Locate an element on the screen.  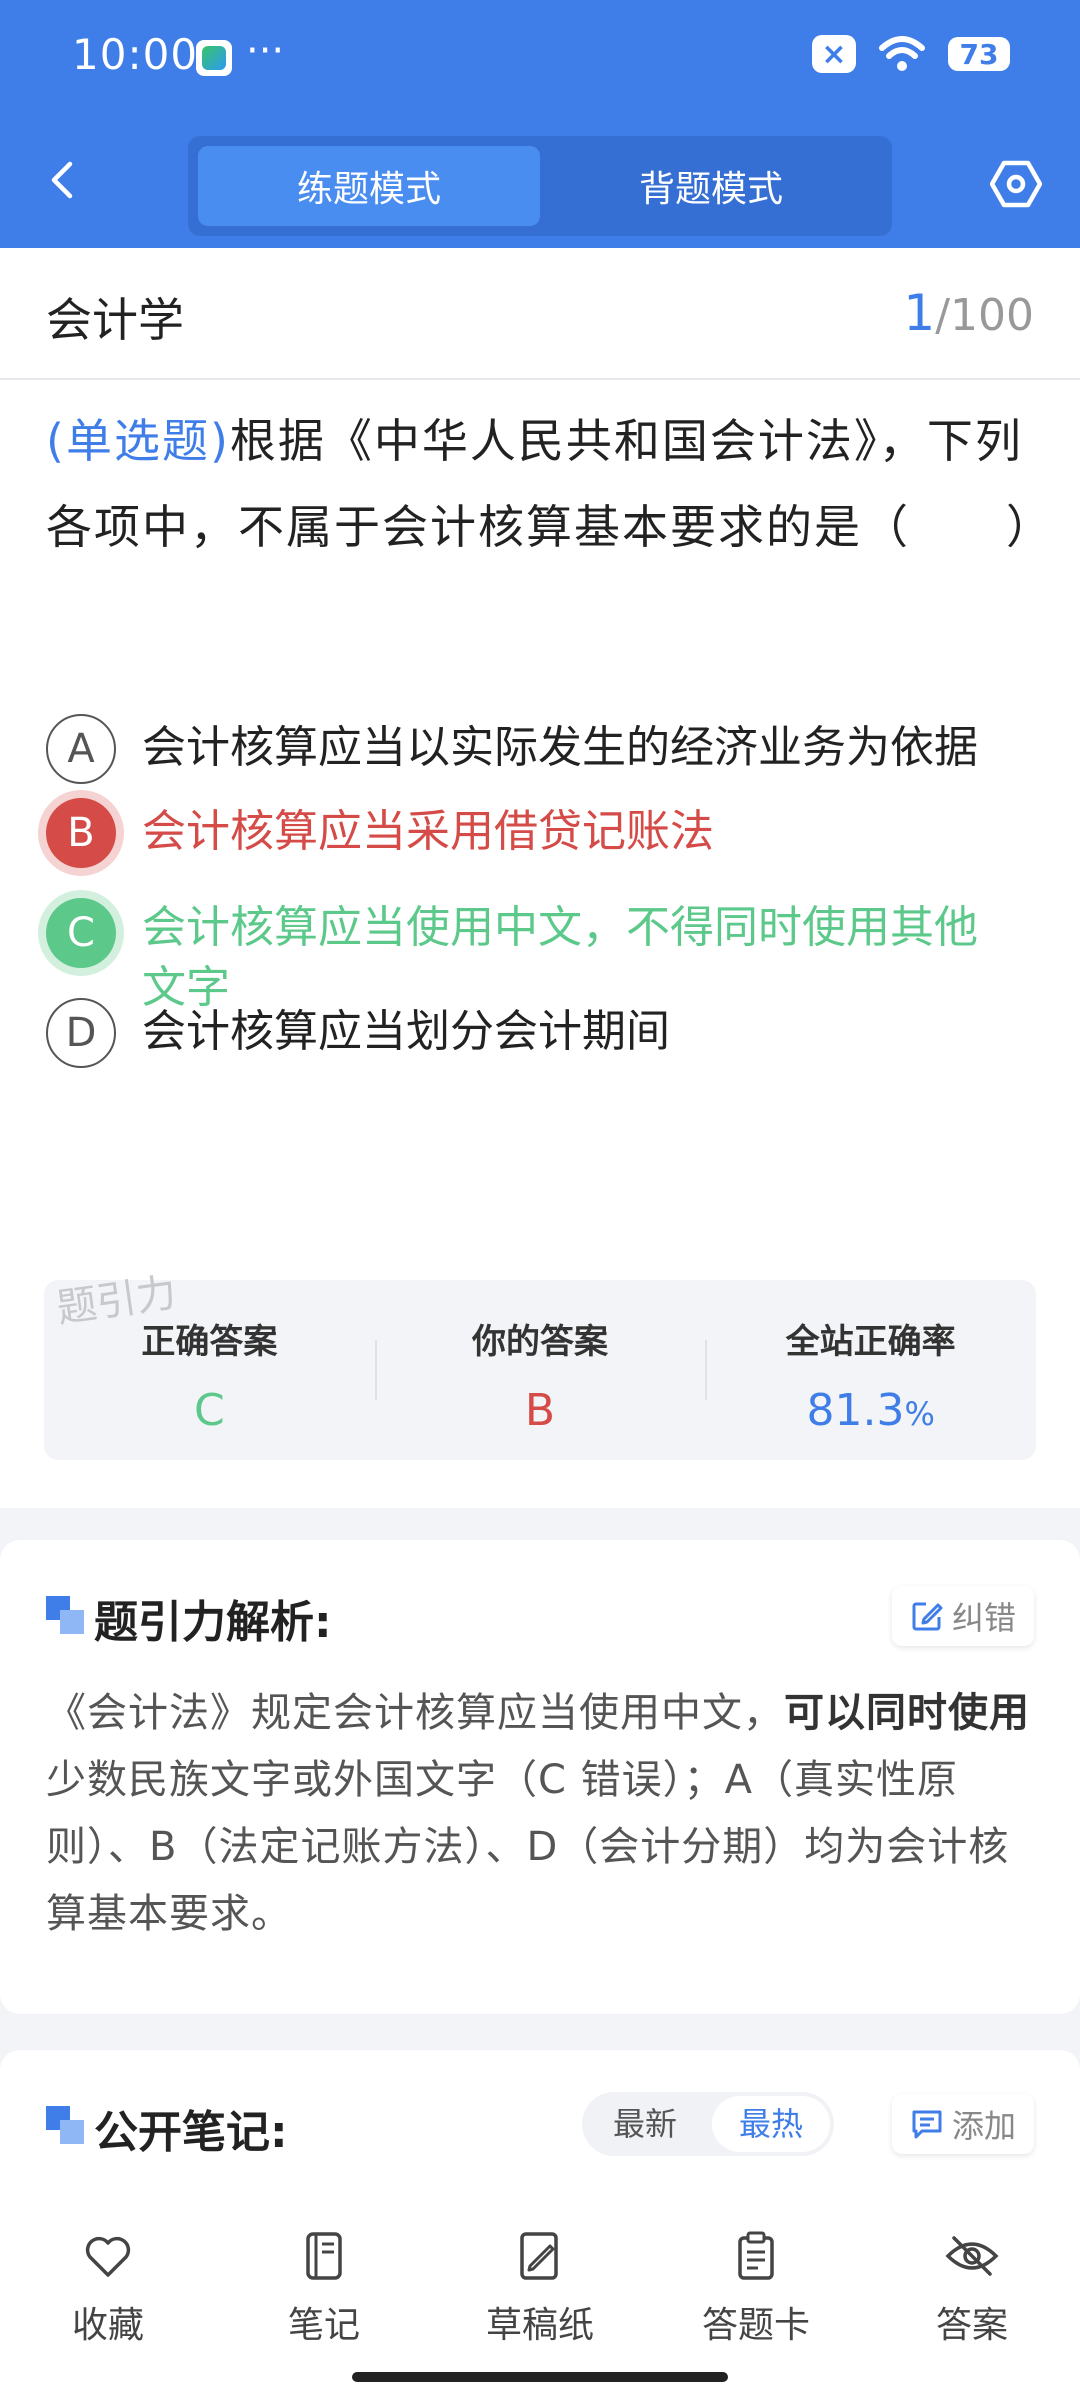
report-error-button: 纠错 is located at coordinates (962, 1616).